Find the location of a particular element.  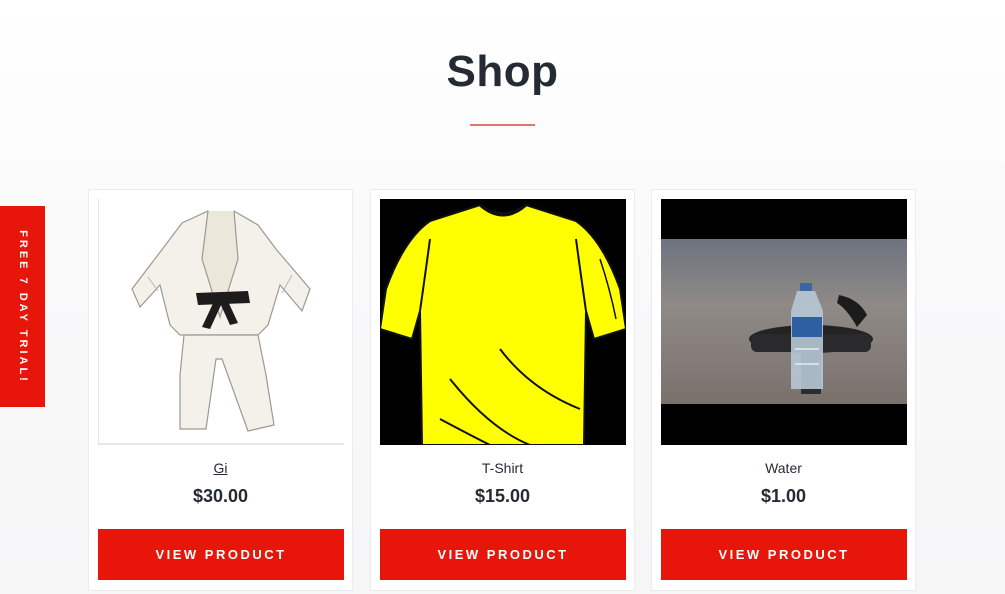

product-name-gi: Gi is located at coordinates (220, 468).